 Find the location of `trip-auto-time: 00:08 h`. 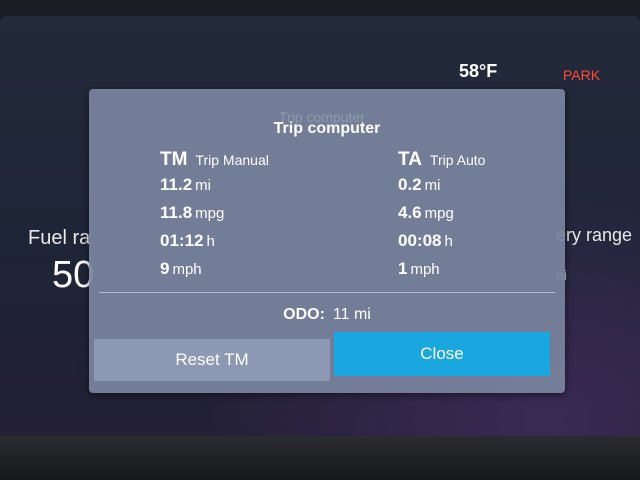

trip-auto-time: 00:08 h is located at coordinates (441, 245).